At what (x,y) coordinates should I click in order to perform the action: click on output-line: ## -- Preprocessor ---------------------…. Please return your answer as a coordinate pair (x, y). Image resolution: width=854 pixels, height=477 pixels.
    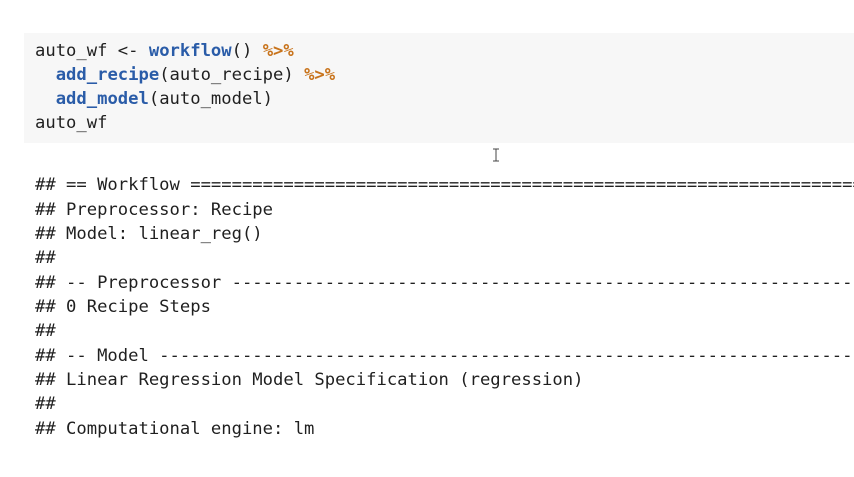
    Looking at the image, I should click on (444, 283).